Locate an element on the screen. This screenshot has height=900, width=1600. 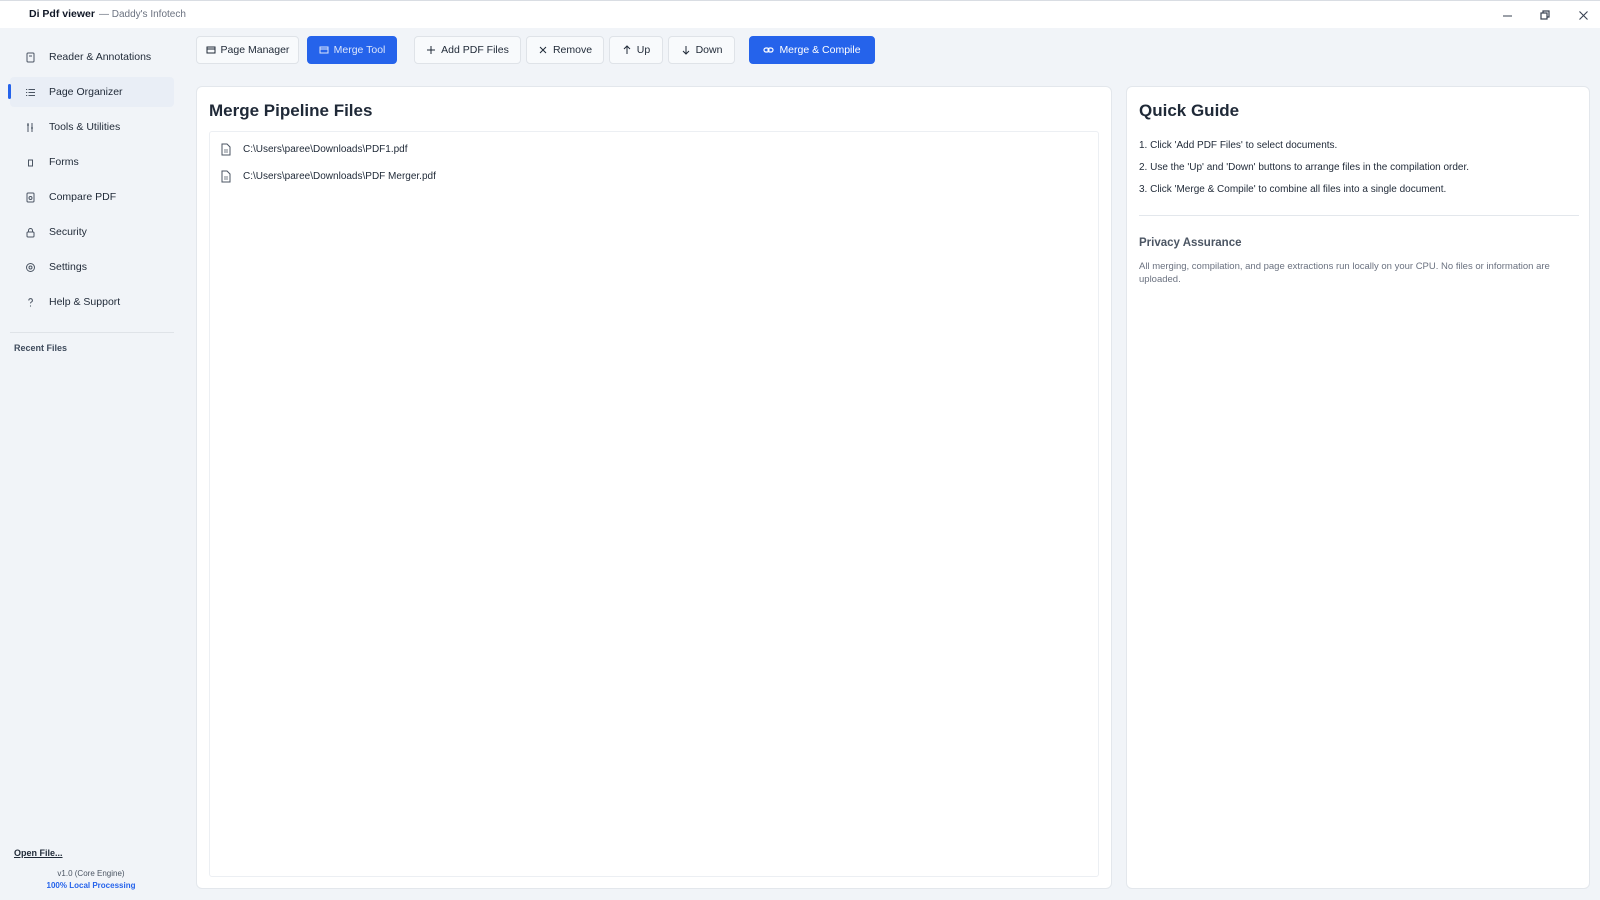
app-subtitle: — Daddy's Infotech is located at coordinates (142, 14).